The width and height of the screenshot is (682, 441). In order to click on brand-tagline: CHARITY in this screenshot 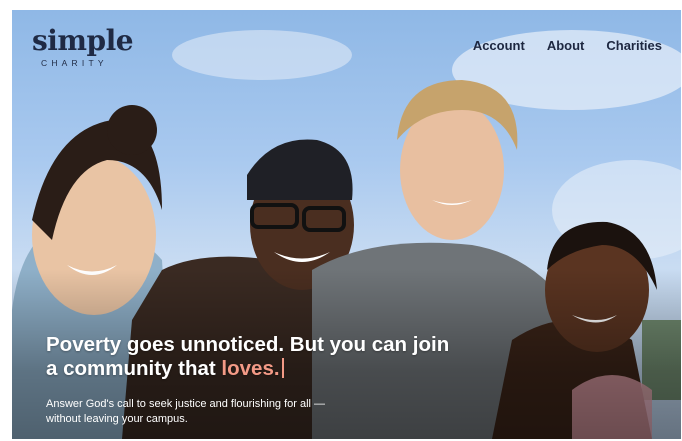, I will do `click(74, 63)`.